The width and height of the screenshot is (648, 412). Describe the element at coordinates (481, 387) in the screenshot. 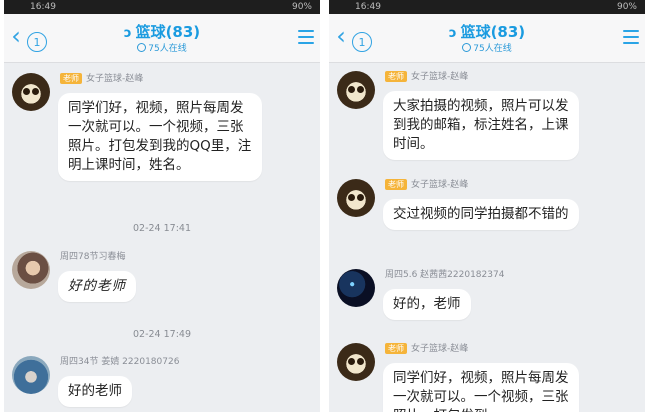

I see `message-bubble: 同学们好，视频，照片每周发一次就可以。一个视频，三张照片，打包发到` at that location.